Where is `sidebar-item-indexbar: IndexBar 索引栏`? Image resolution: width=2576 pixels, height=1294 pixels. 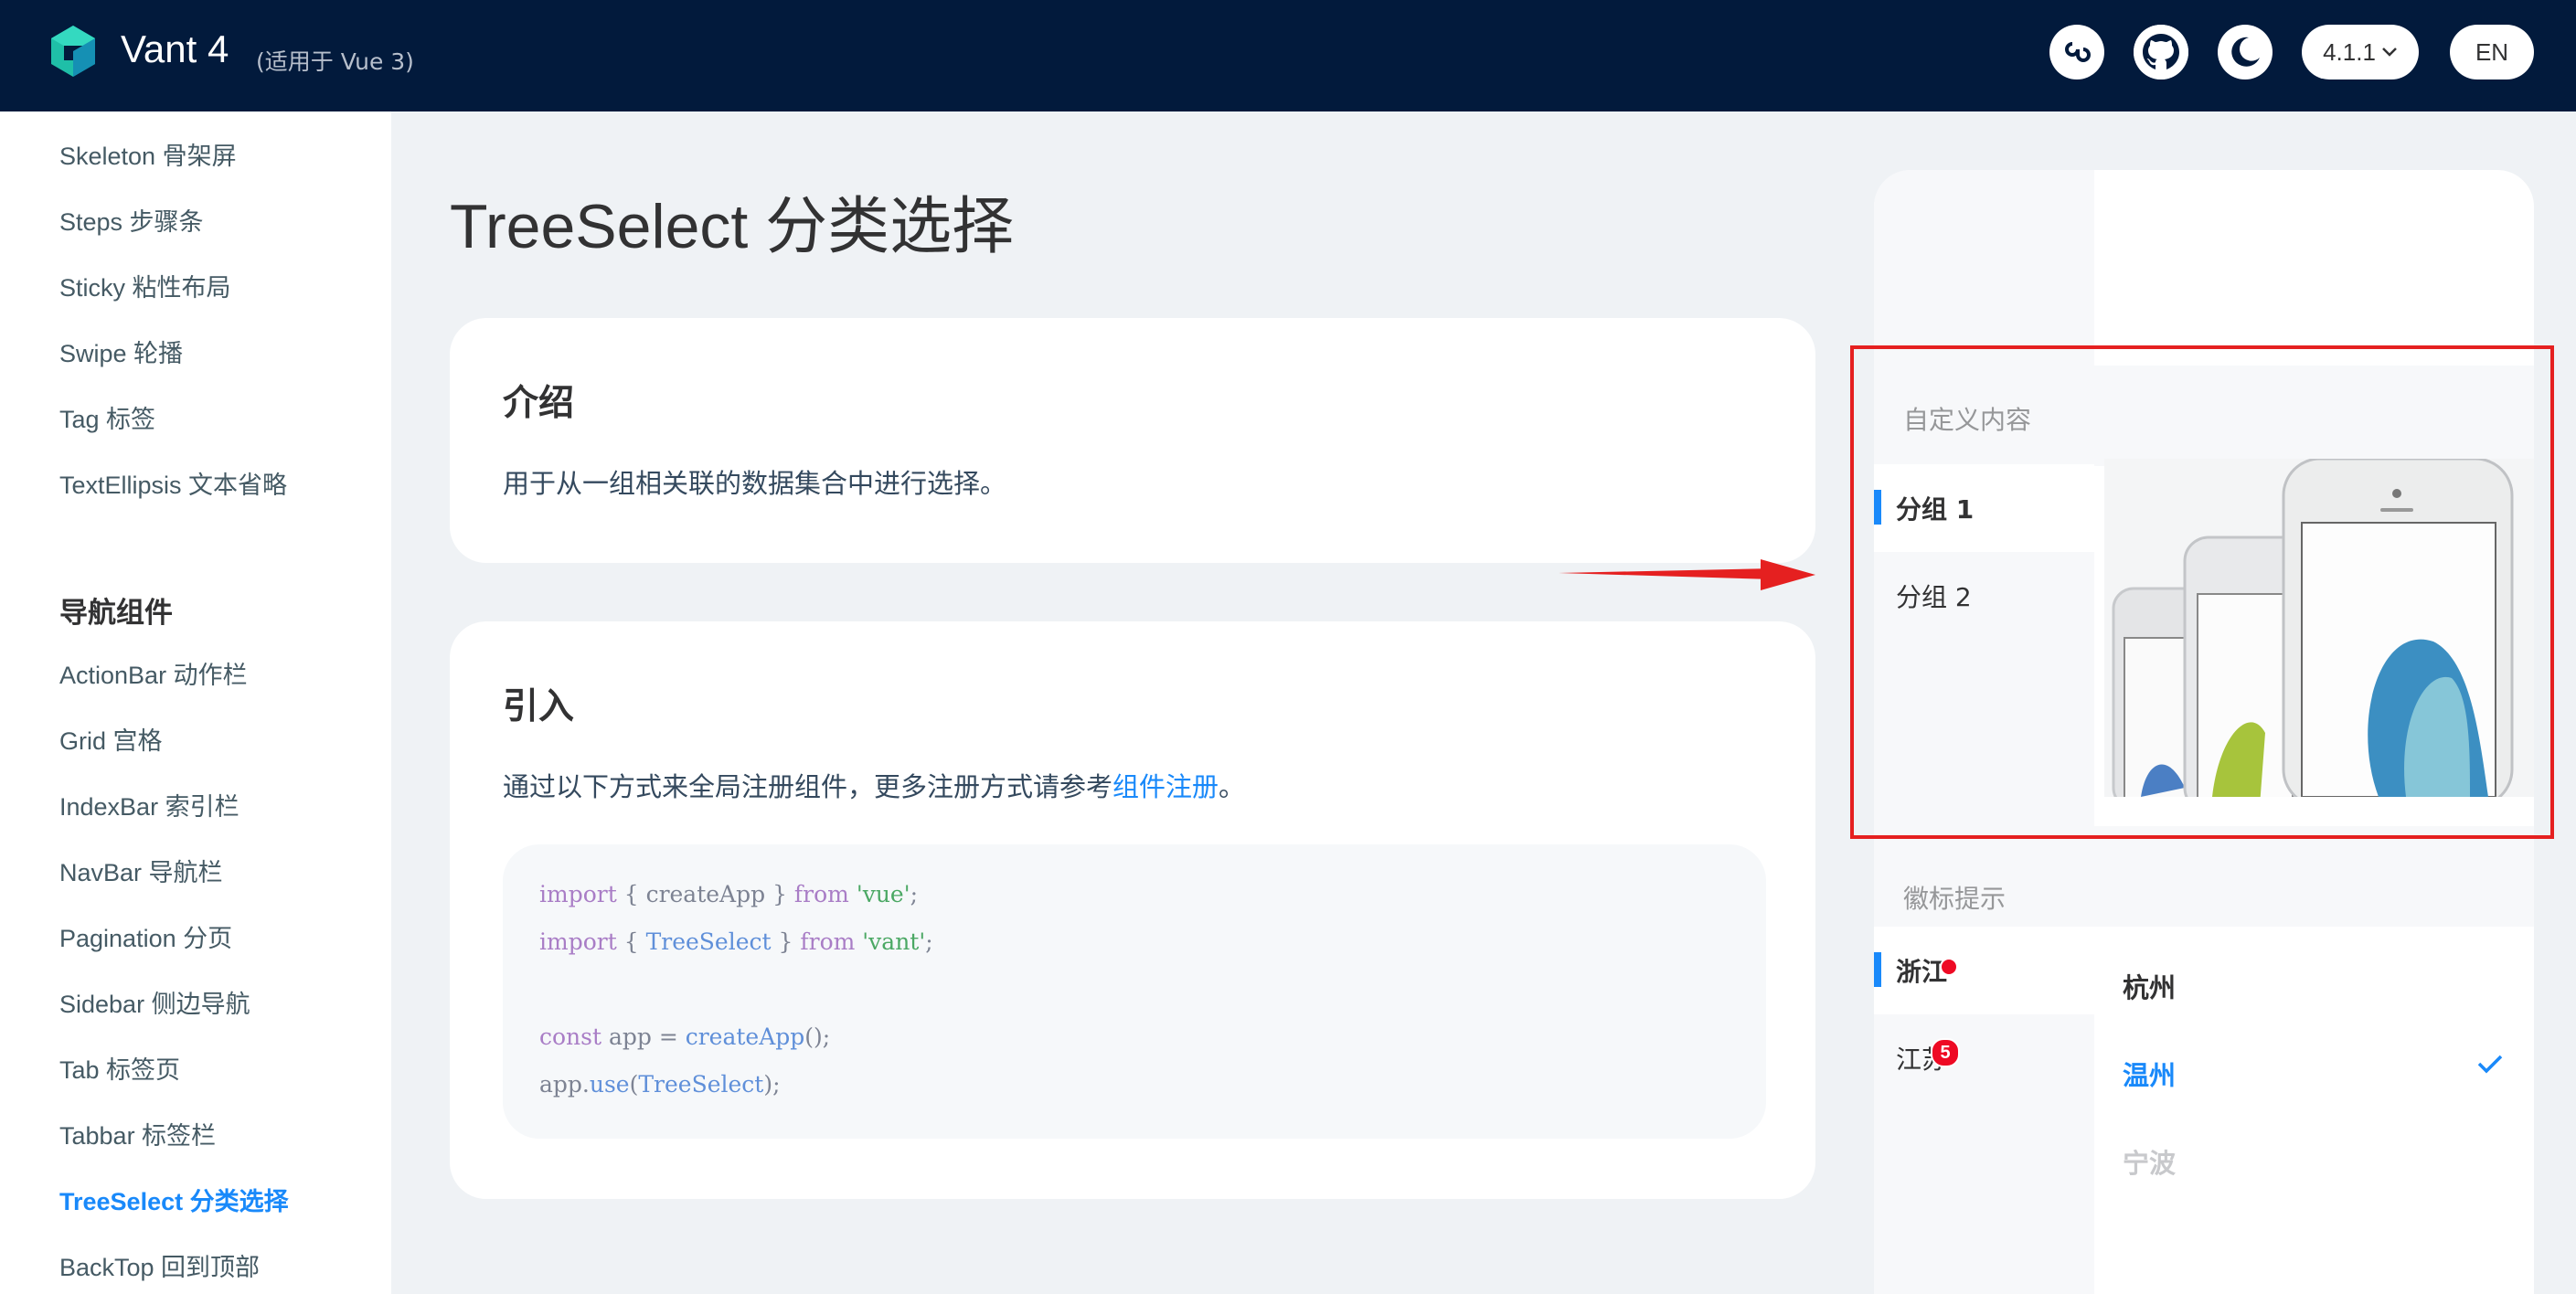
sidebar-item-indexbar: IndexBar 索引栏 is located at coordinates (149, 805).